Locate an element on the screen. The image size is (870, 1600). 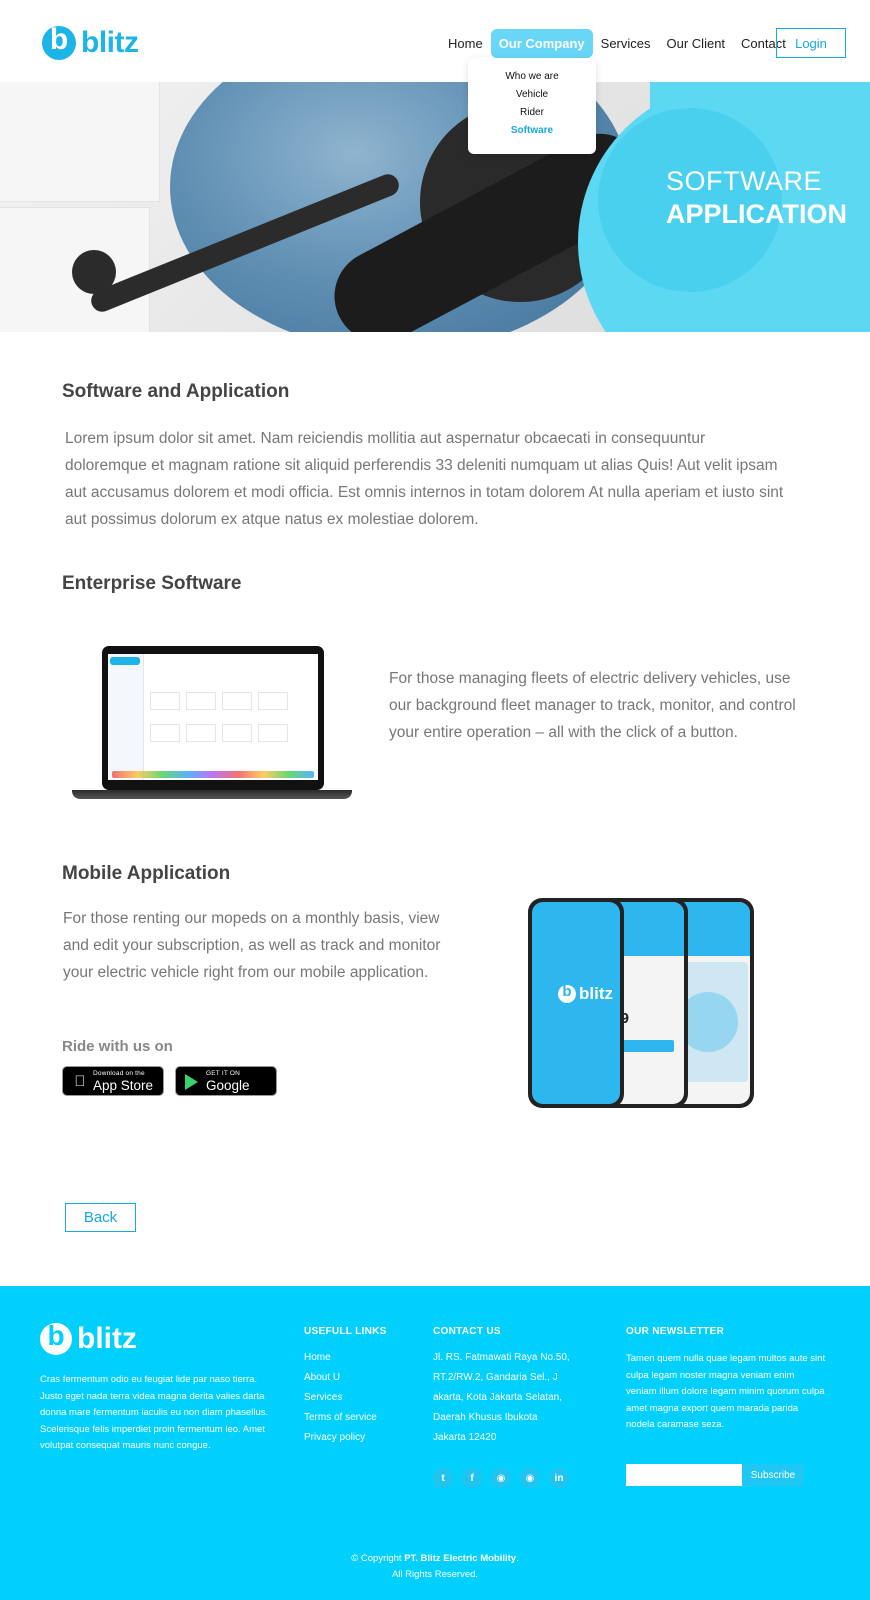
hero-title-line1: SOFTWARE is located at coordinates (744, 181).